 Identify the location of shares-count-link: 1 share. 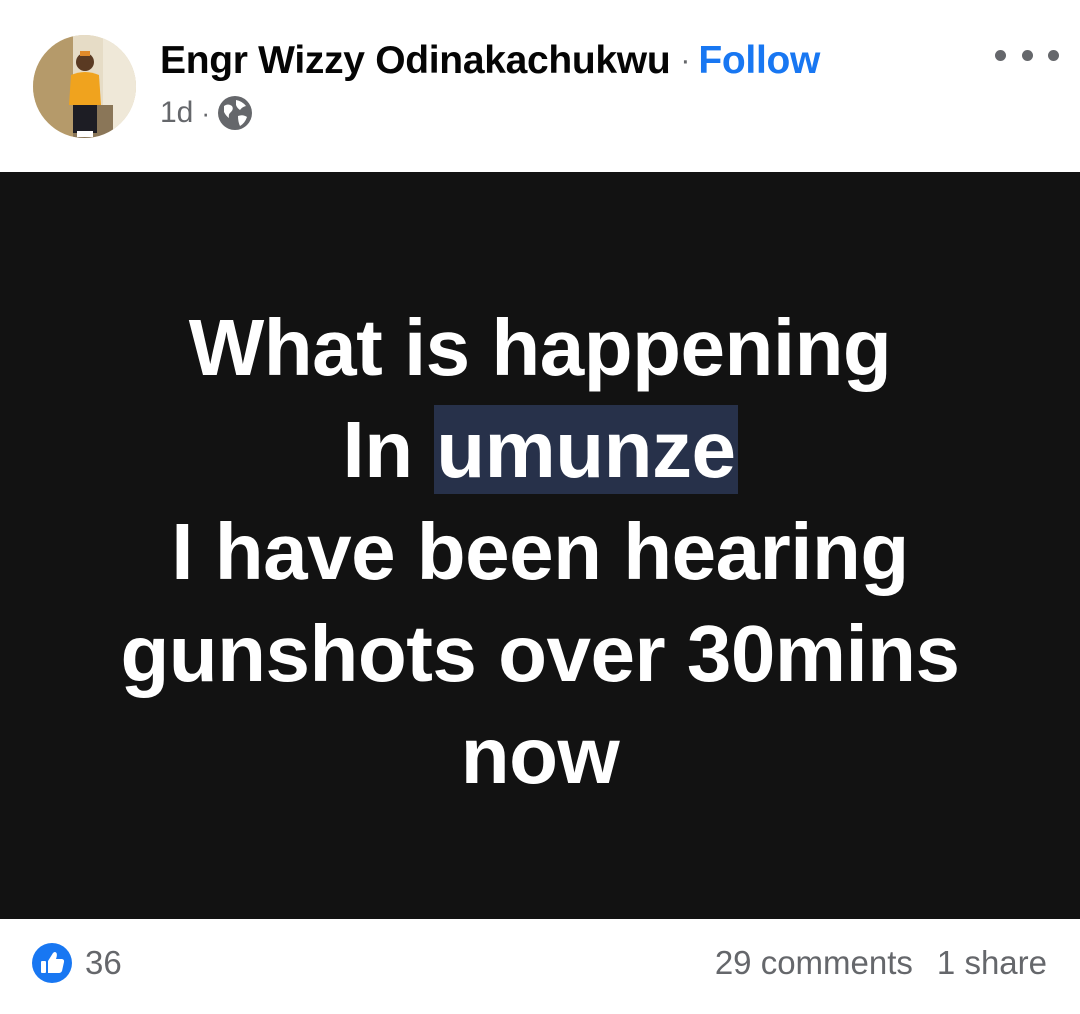
(992, 963).